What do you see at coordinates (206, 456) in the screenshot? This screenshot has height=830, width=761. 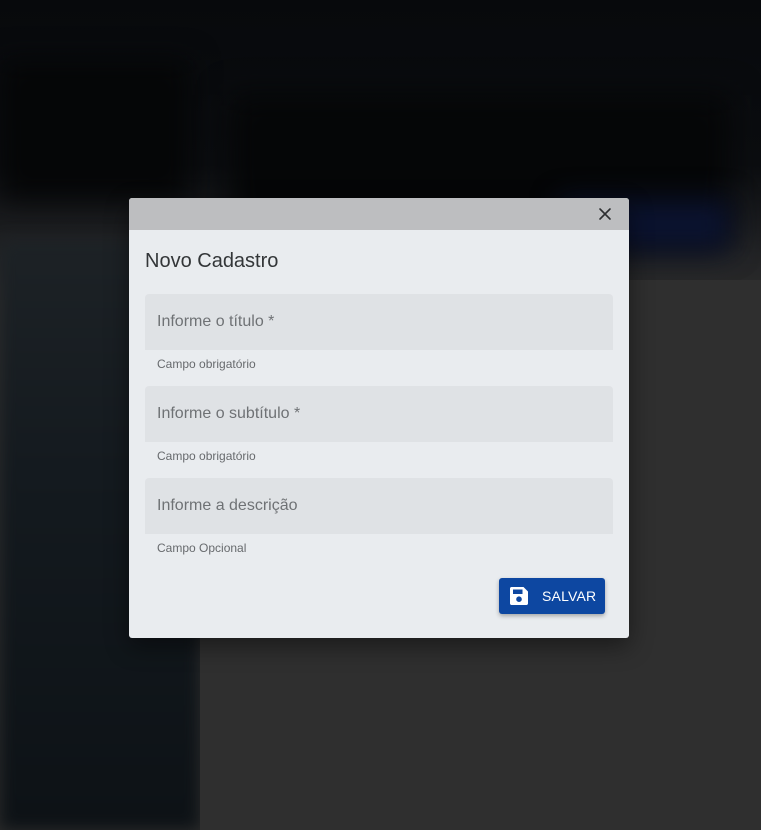 I see `subtitle-field-hint: Campo obrigatório` at bounding box center [206, 456].